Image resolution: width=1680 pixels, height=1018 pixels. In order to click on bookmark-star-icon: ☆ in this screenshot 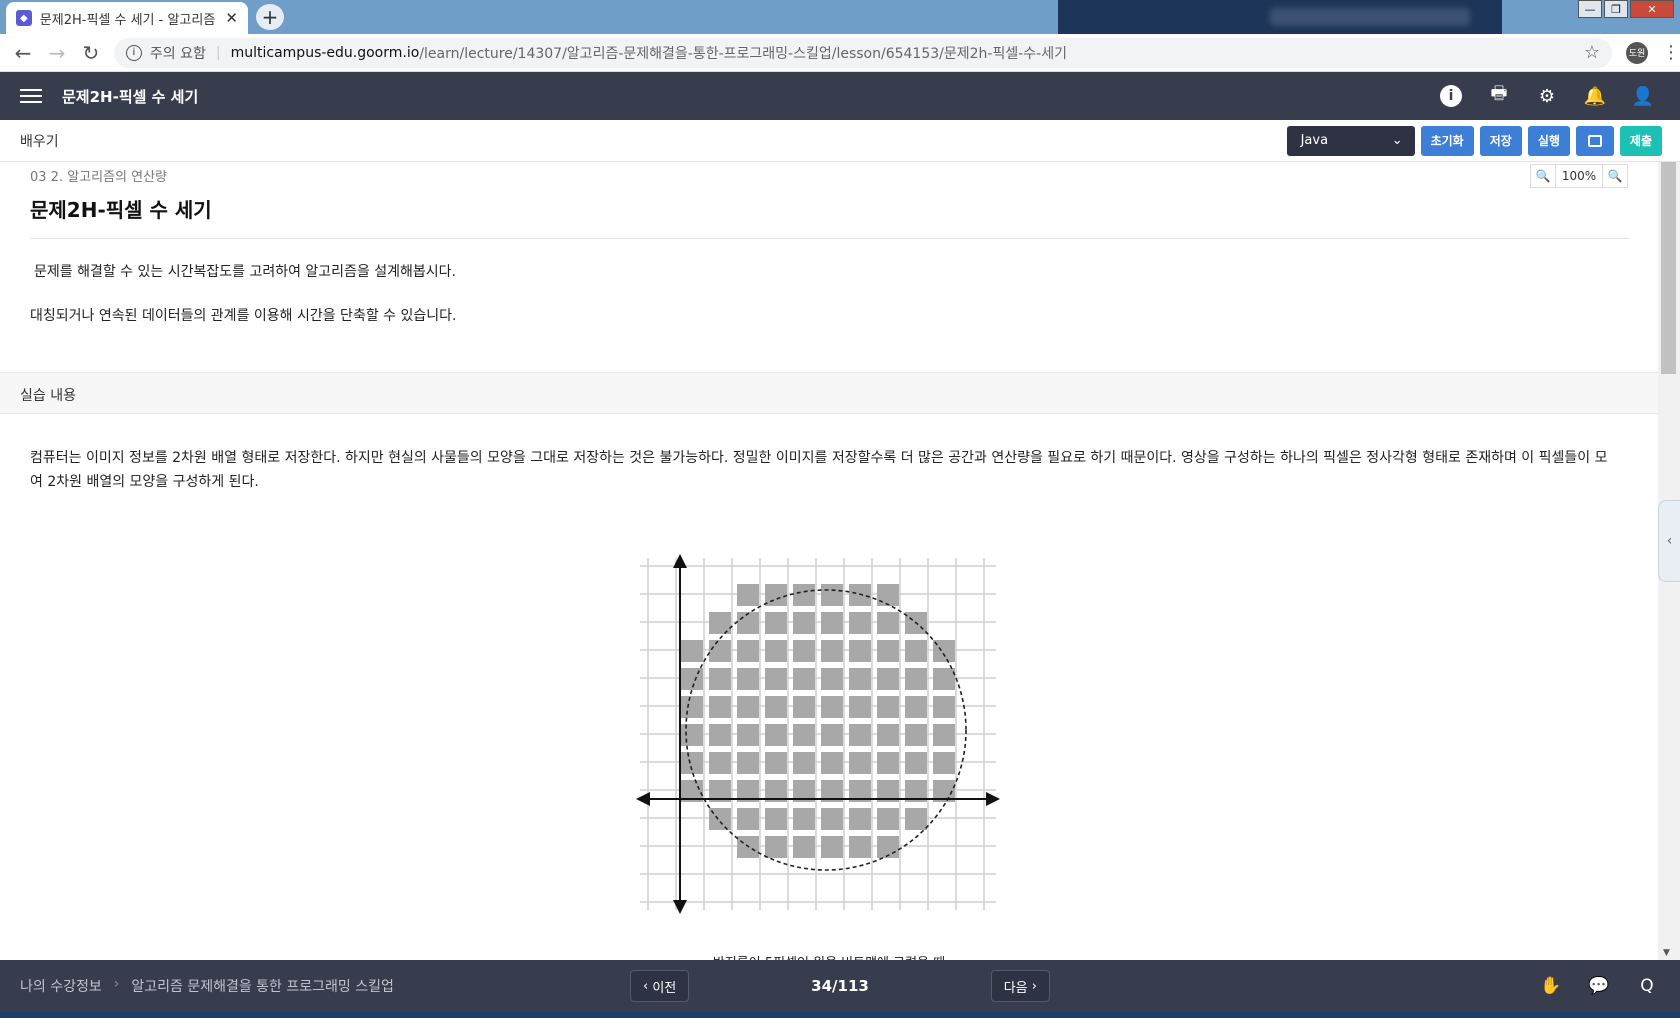, I will do `click(1592, 52)`.